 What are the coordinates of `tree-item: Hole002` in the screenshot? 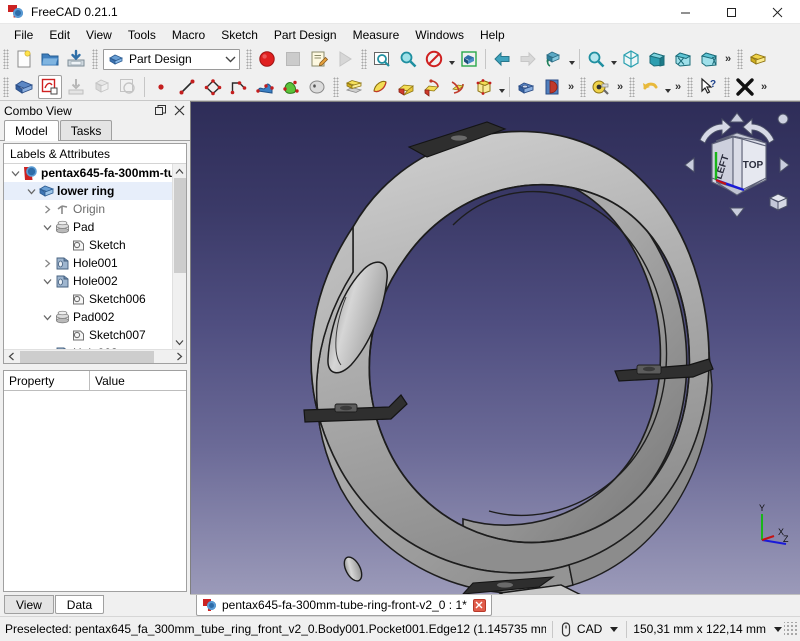 It's located at (88, 281).